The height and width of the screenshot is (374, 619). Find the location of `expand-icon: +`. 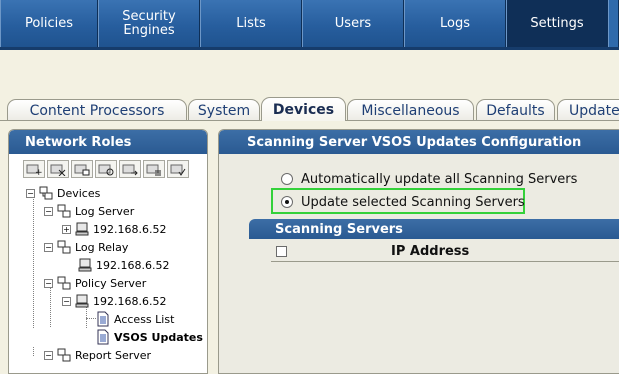

expand-icon: + is located at coordinates (66, 229).